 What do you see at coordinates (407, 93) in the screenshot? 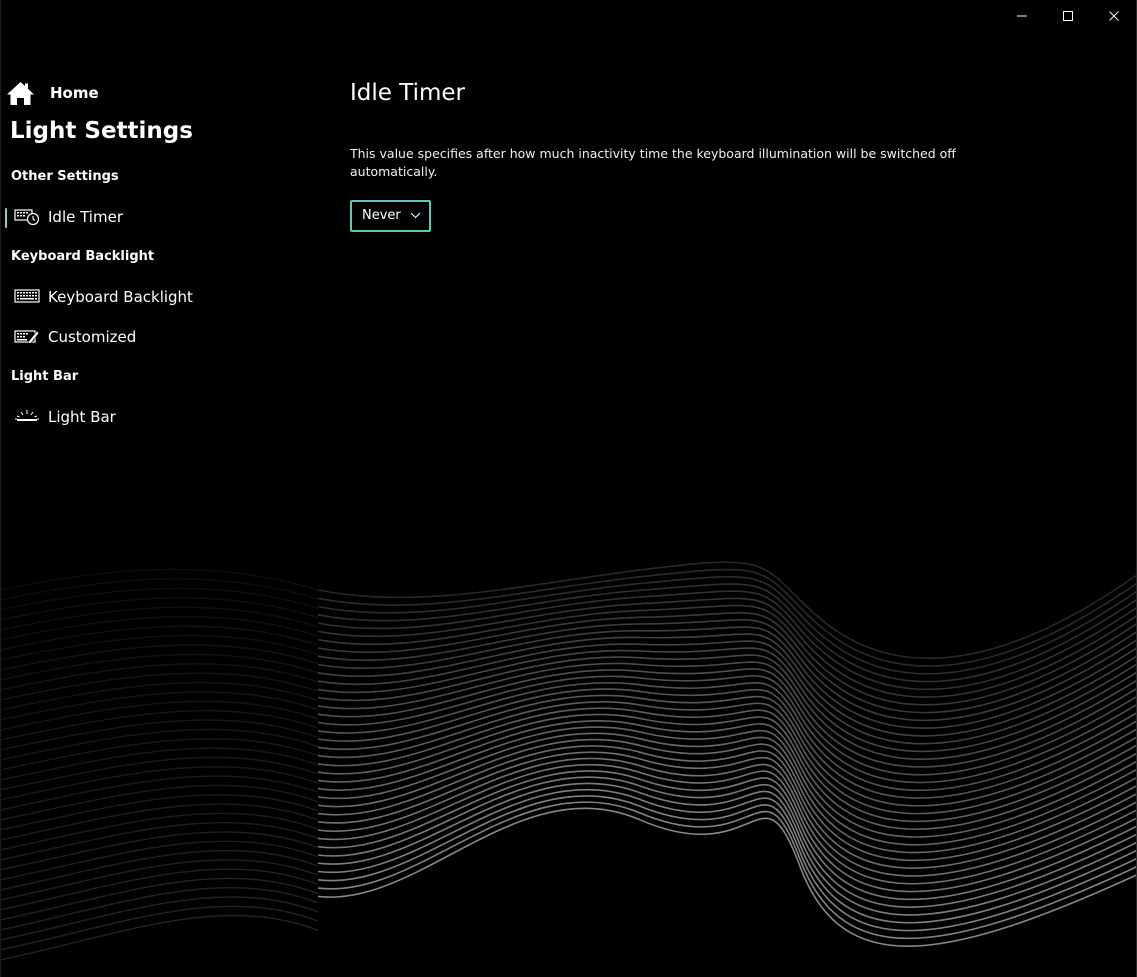
I see `page-title: Idle Timer` at bounding box center [407, 93].